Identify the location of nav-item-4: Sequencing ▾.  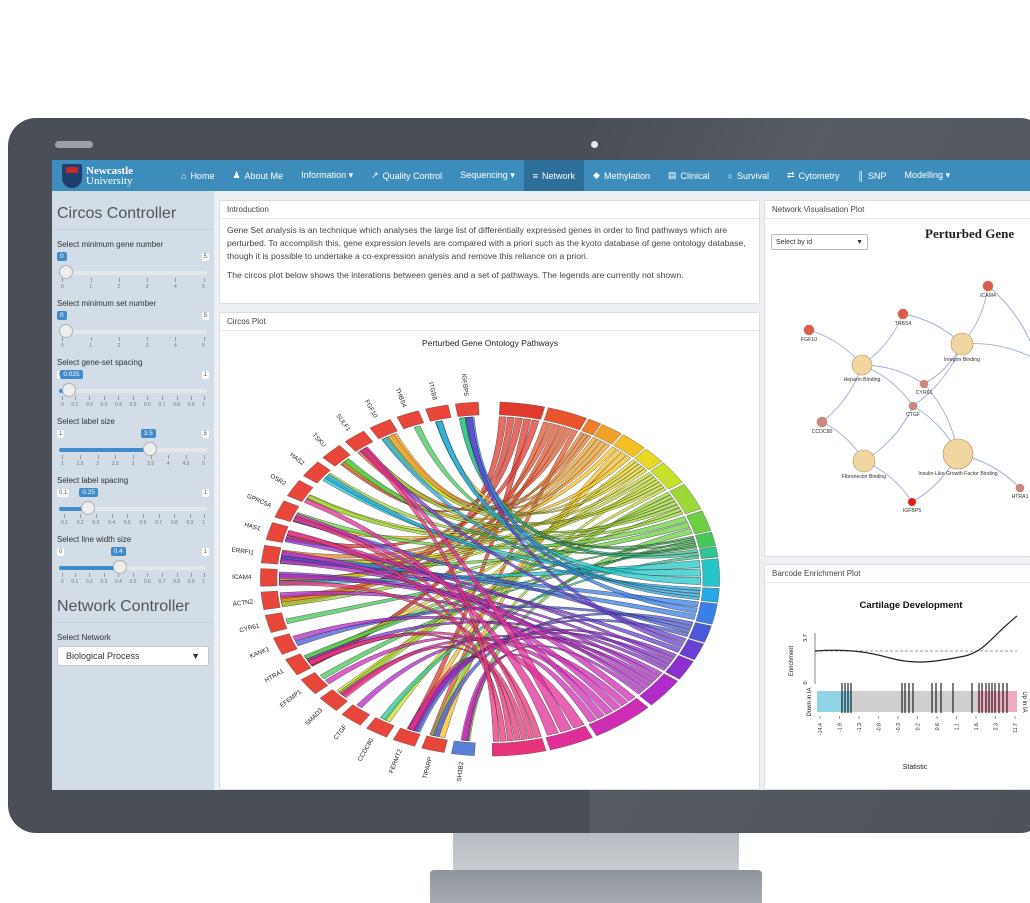
(487, 175).